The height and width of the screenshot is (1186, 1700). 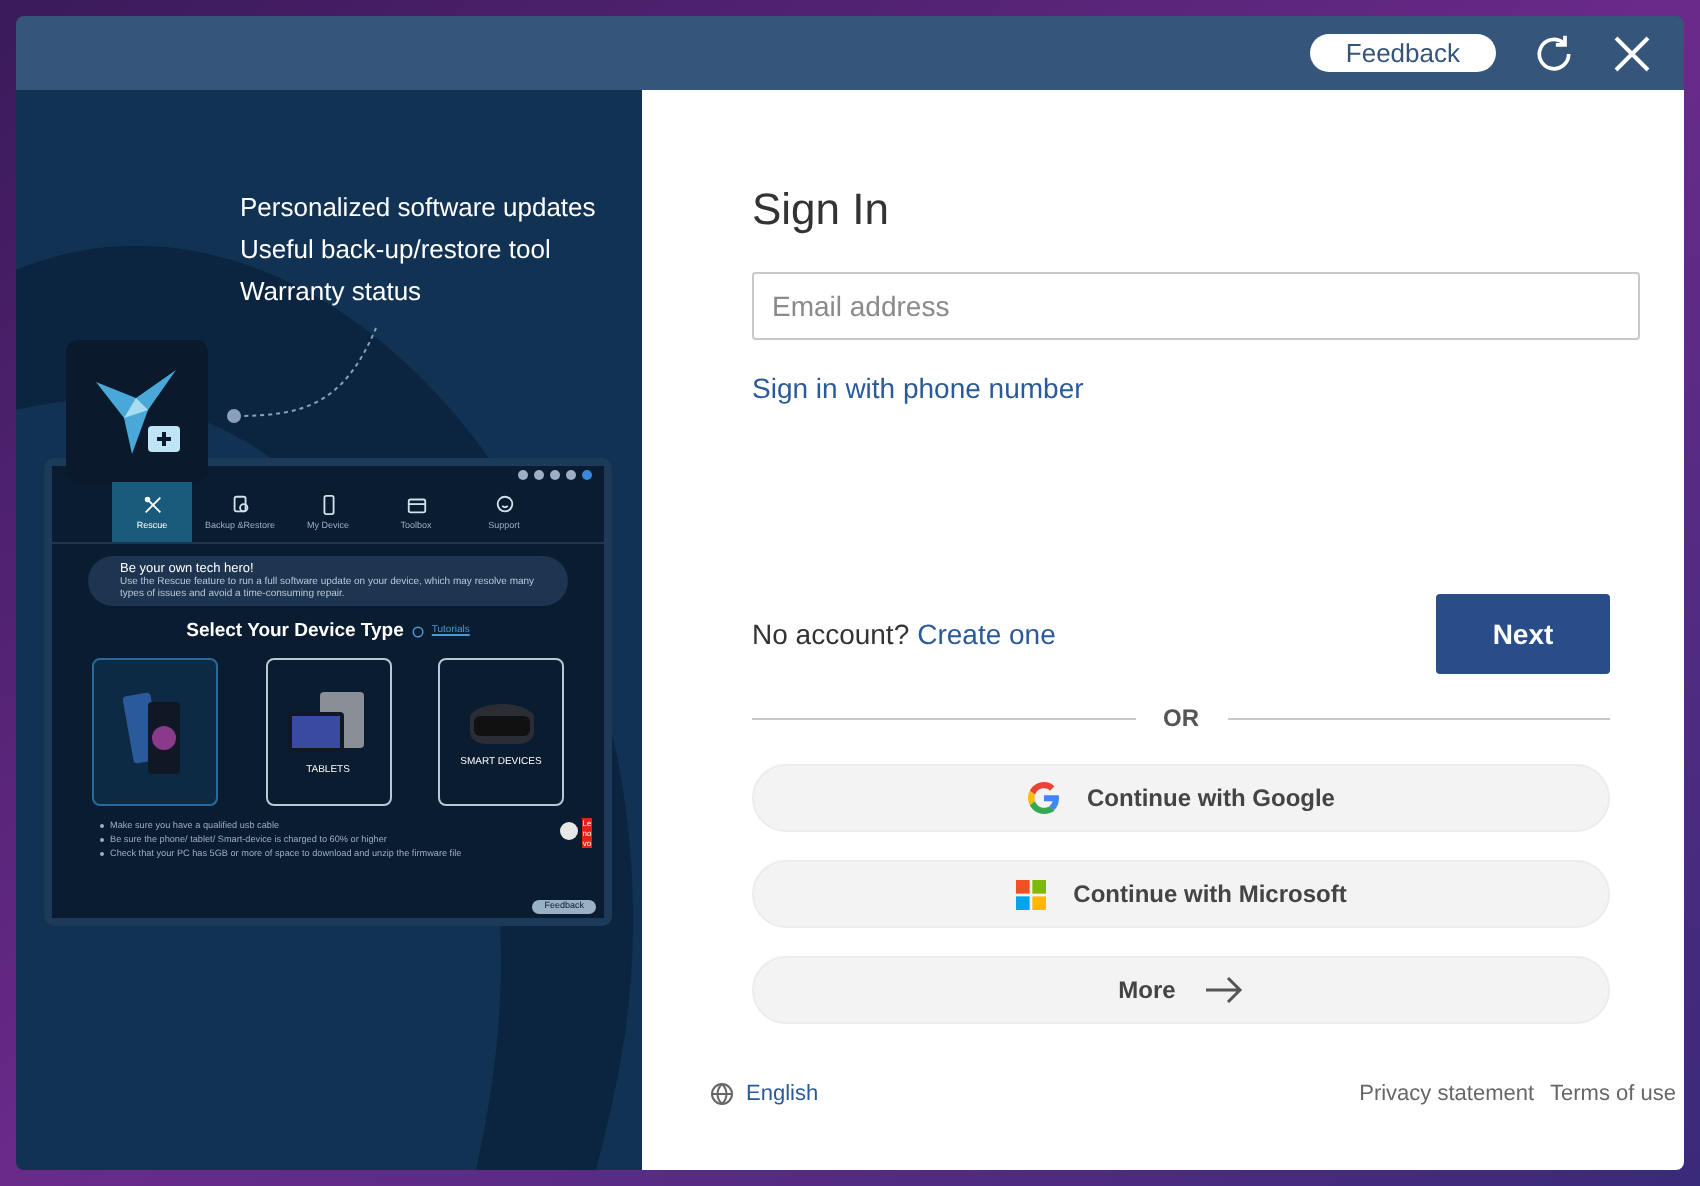 What do you see at coordinates (782, 1093) in the screenshot?
I see `language-link: English` at bounding box center [782, 1093].